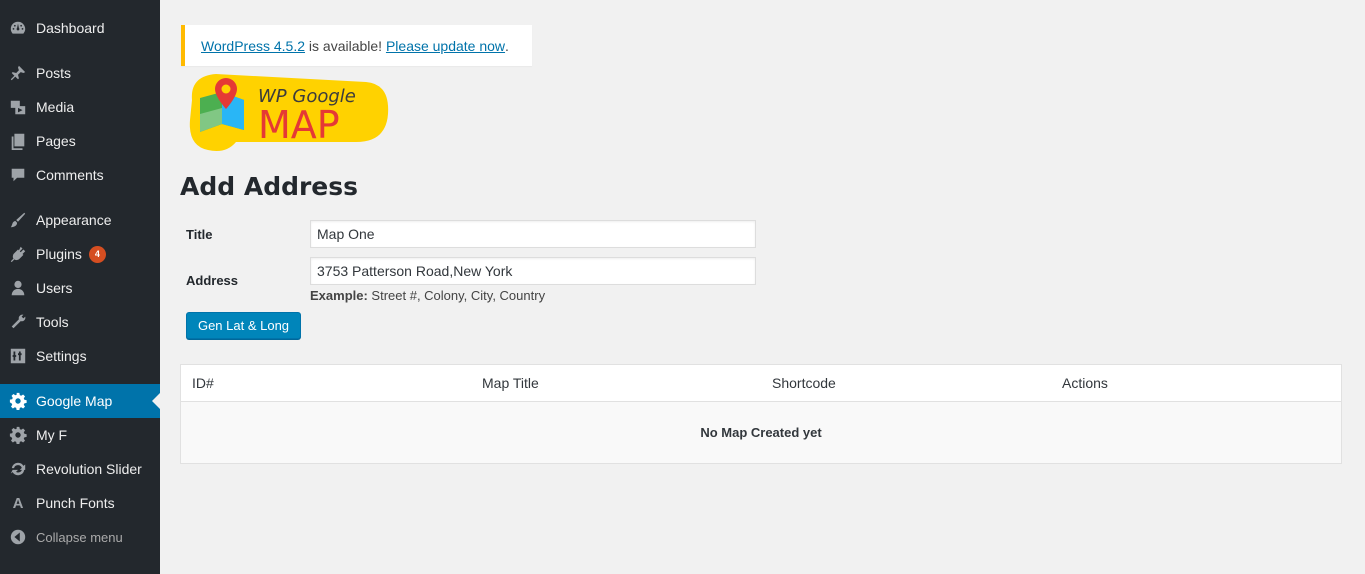 This screenshot has width=1365, height=574. Describe the element at coordinates (804, 383) in the screenshot. I see `column-header-shortcode: Shortcode` at that location.